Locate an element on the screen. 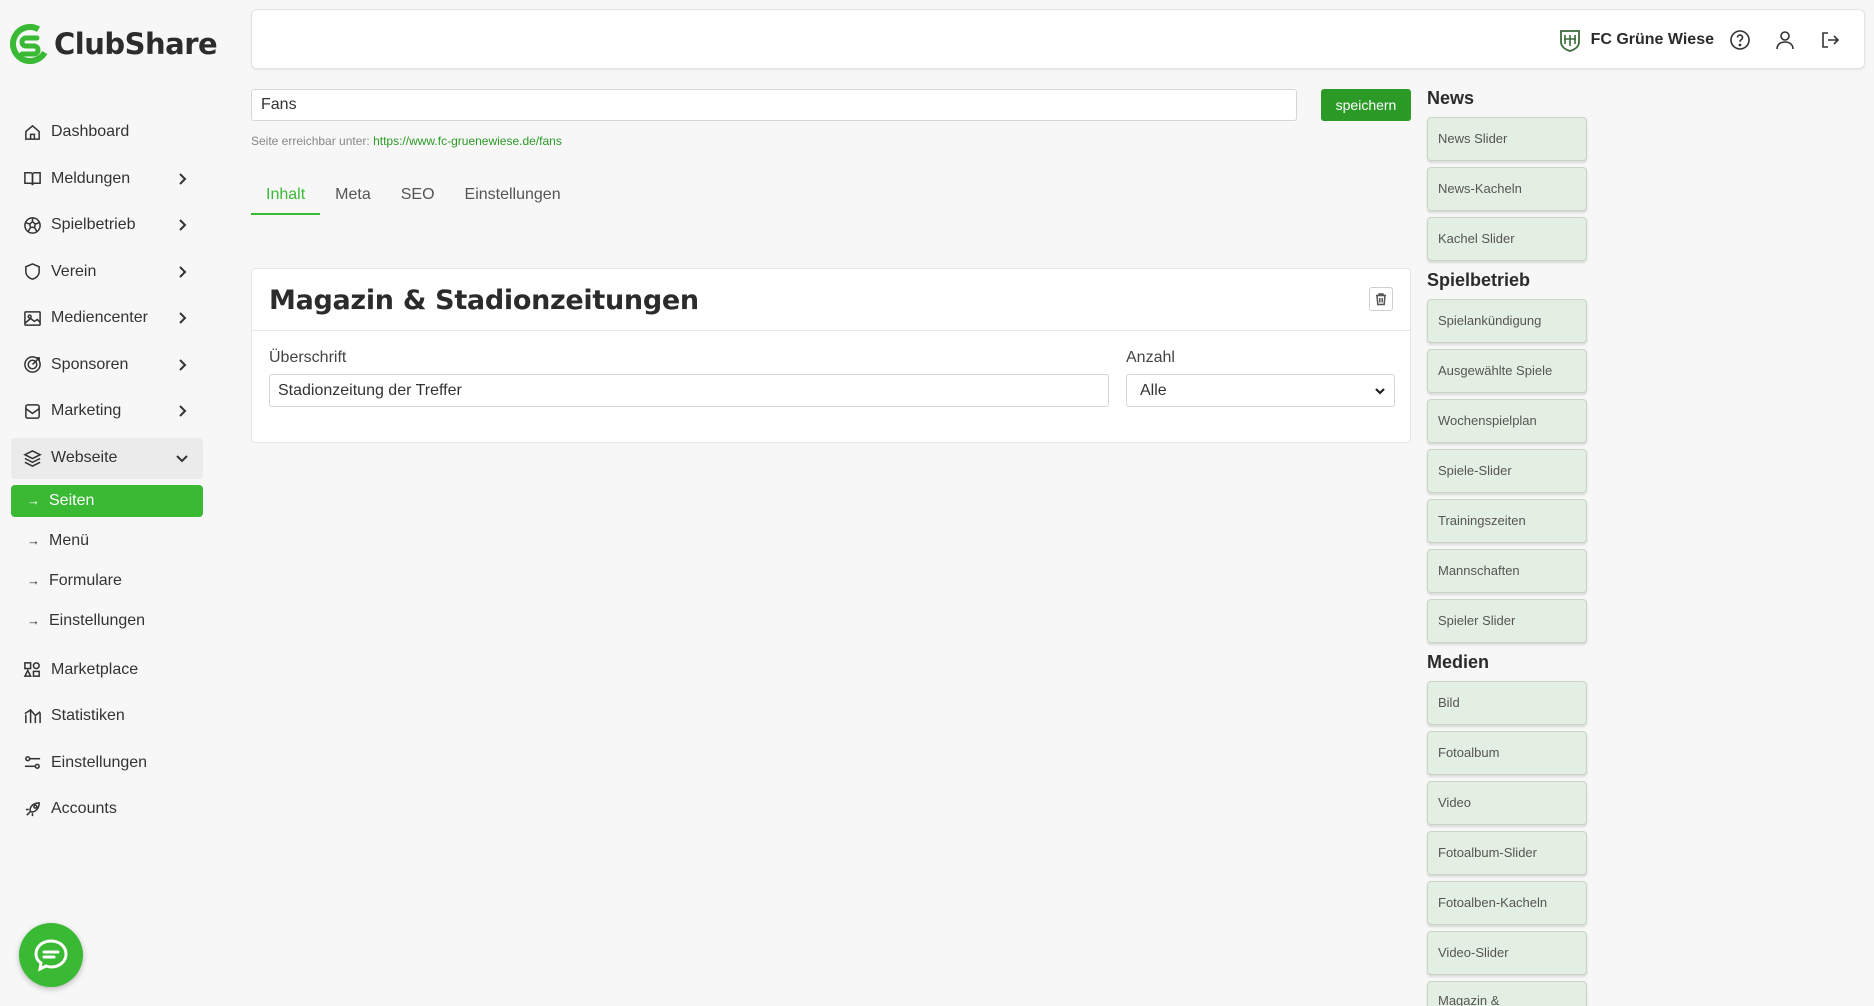 This screenshot has width=1874, height=1006. club-name: FC Grüne Wiese is located at coordinates (1652, 39).